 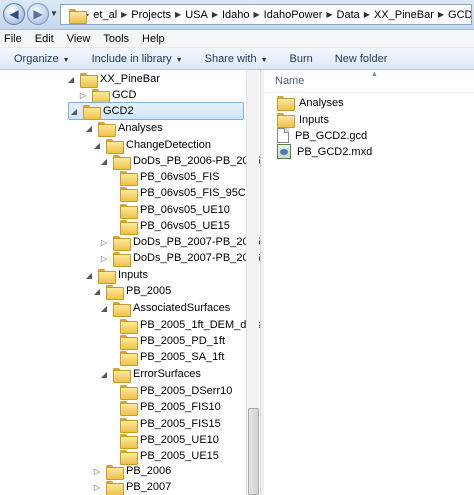 I want to click on tree-item-pb-2005: ◢ PB_2005, so click(x=131, y=291).